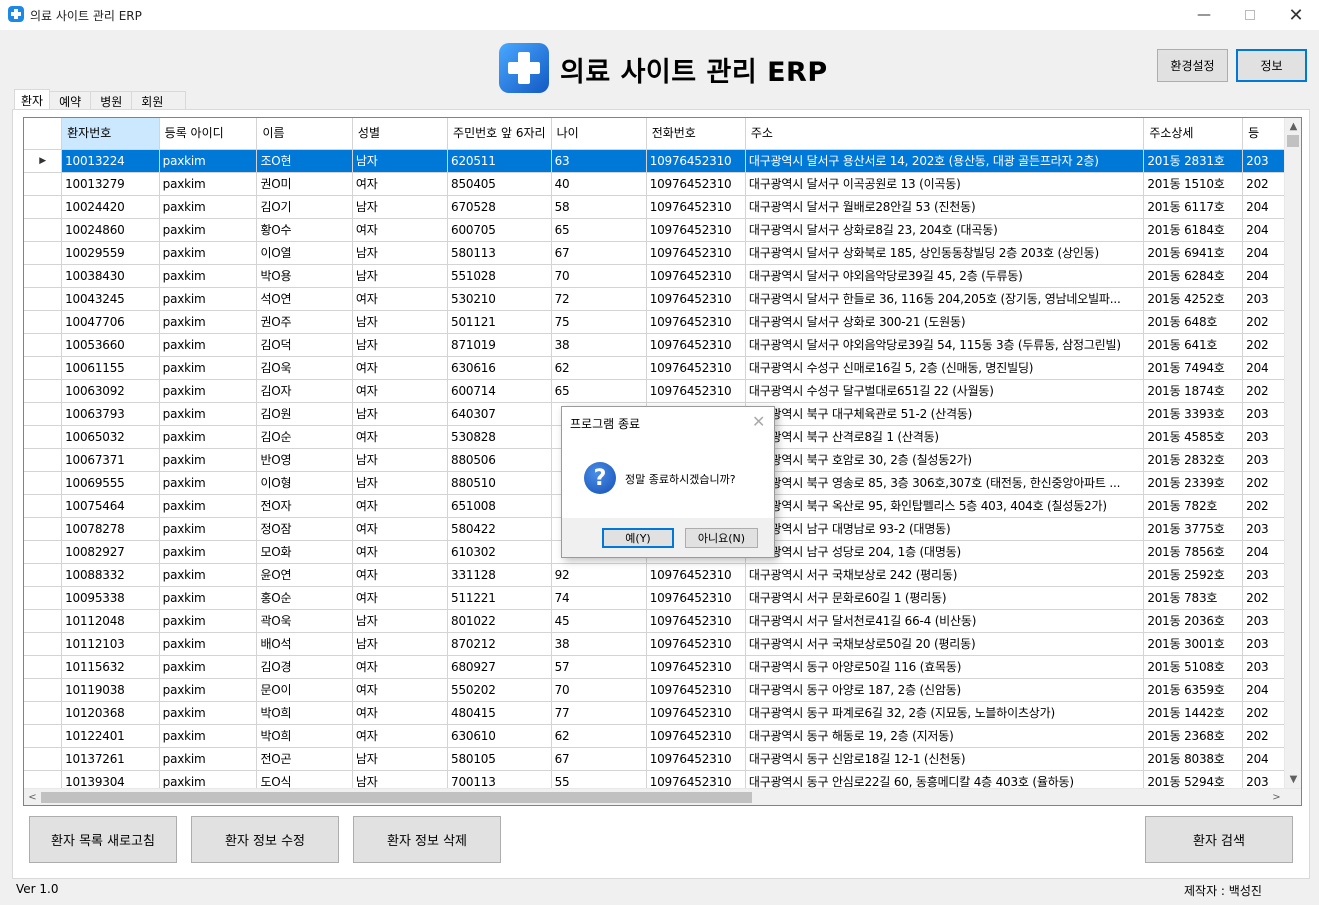 The width and height of the screenshot is (1319, 905). What do you see at coordinates (304, 483) in the screenshot?
I see `table-cell: 이O형` at bounding box center [304, 483].